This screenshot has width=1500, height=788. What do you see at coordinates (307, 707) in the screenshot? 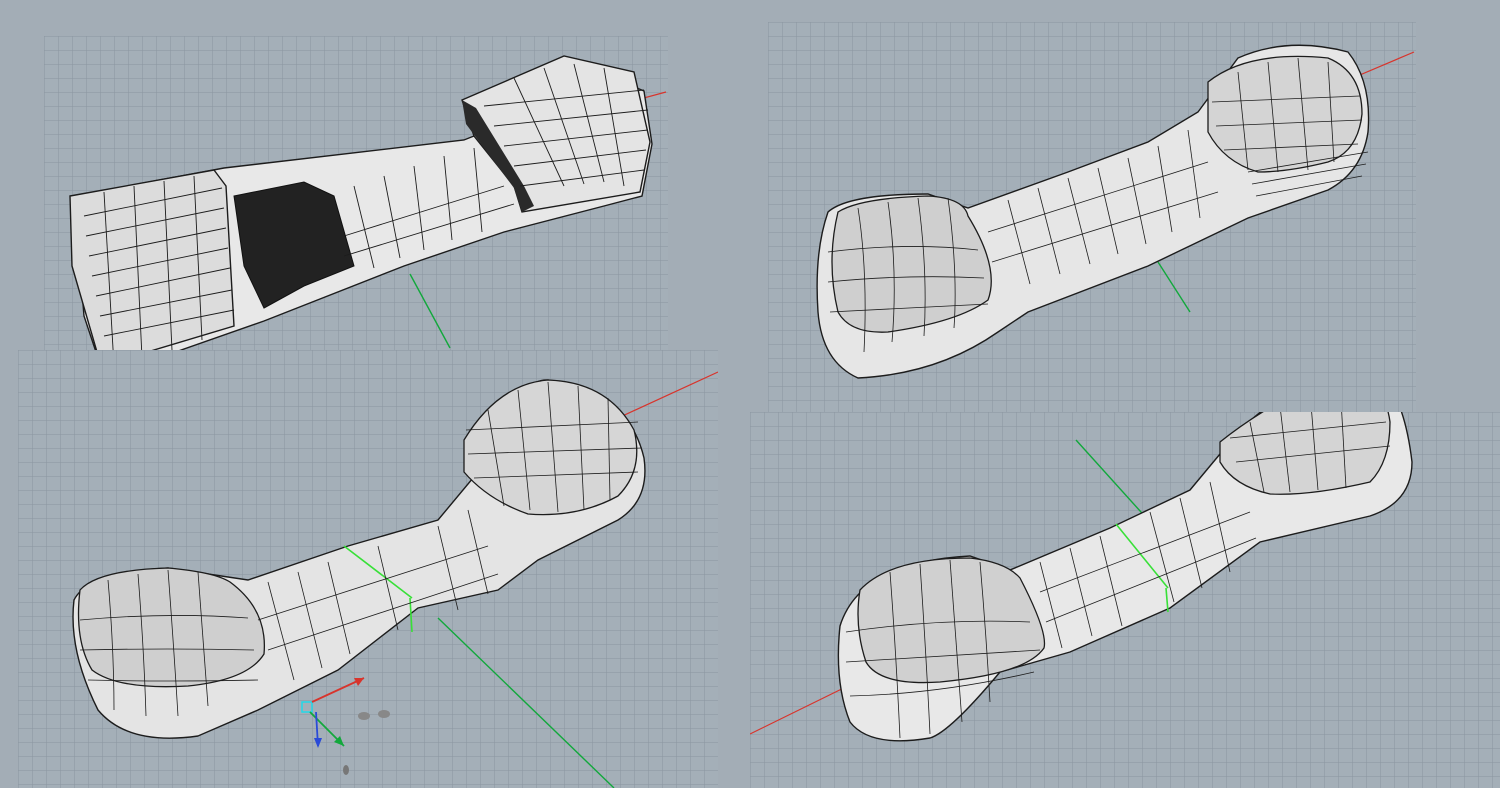
I see `gumball-handle-icon` at bounding box center [307, 707].